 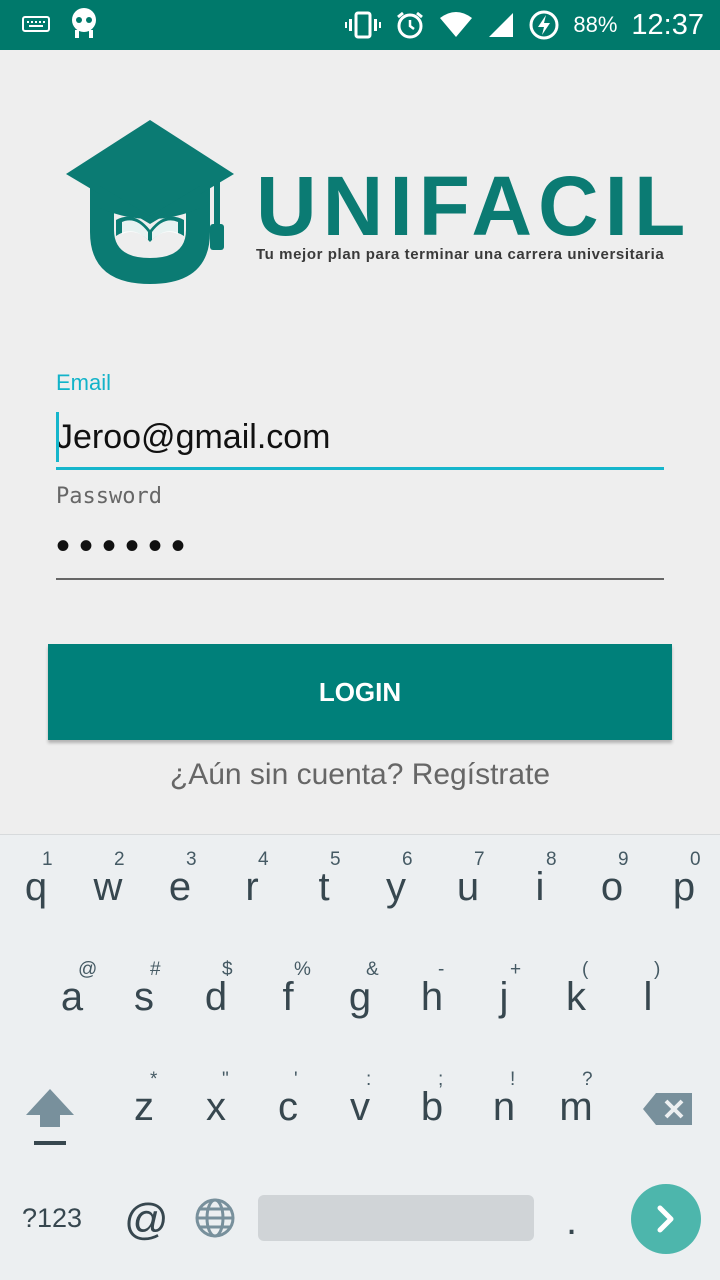 What do you see at coordinates (57, 437) in the screenshot?
I see `text-cursor` at bounding box center [57, 437].